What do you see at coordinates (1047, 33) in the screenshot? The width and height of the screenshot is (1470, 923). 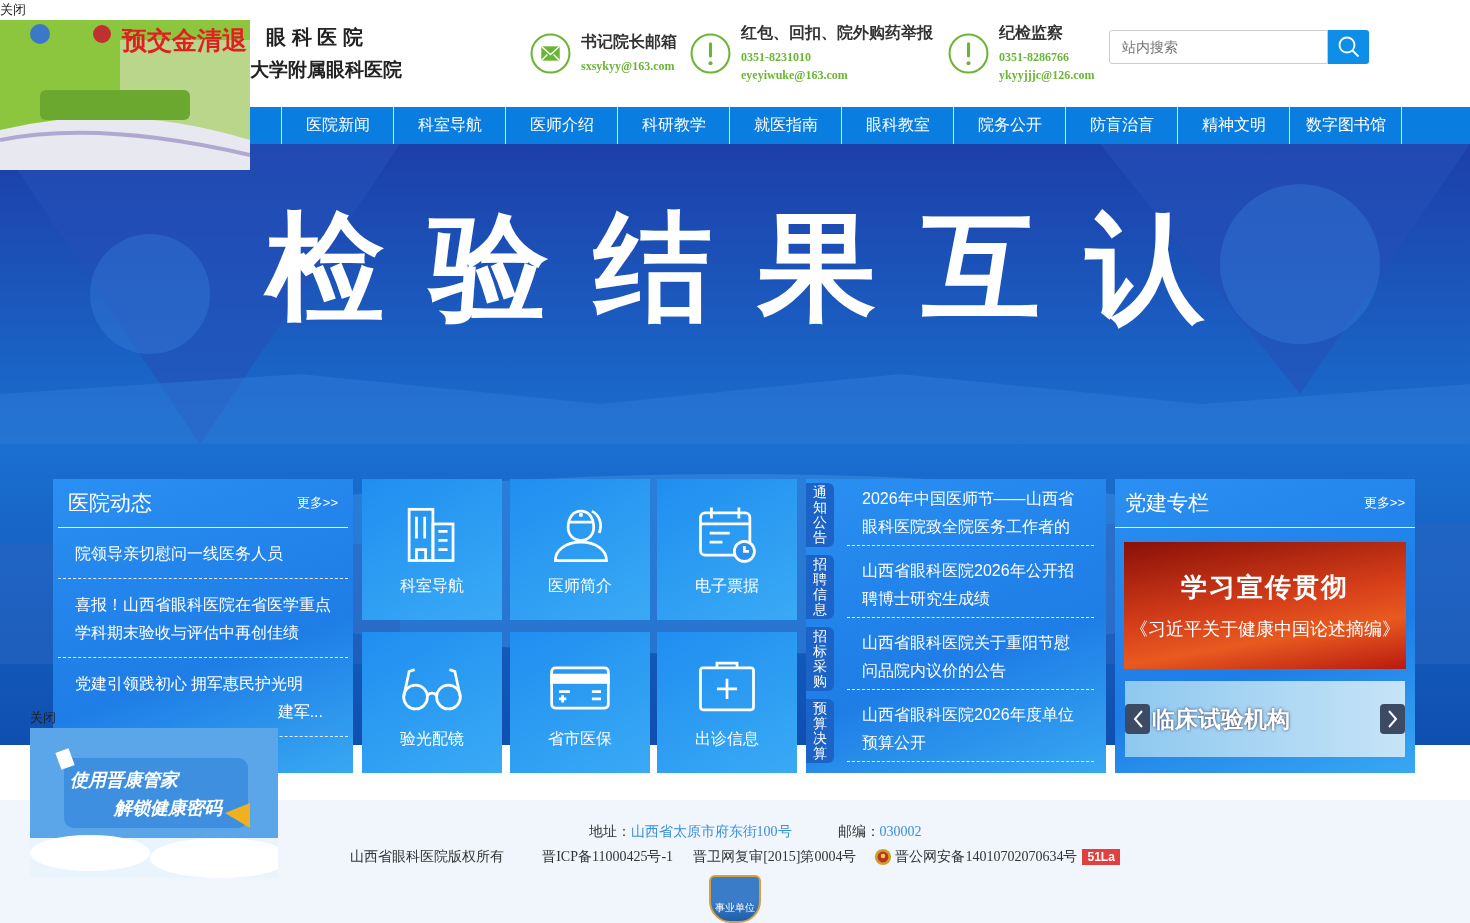 I see `contact-title: 纪检监察` at bounding box center [1047, 33].